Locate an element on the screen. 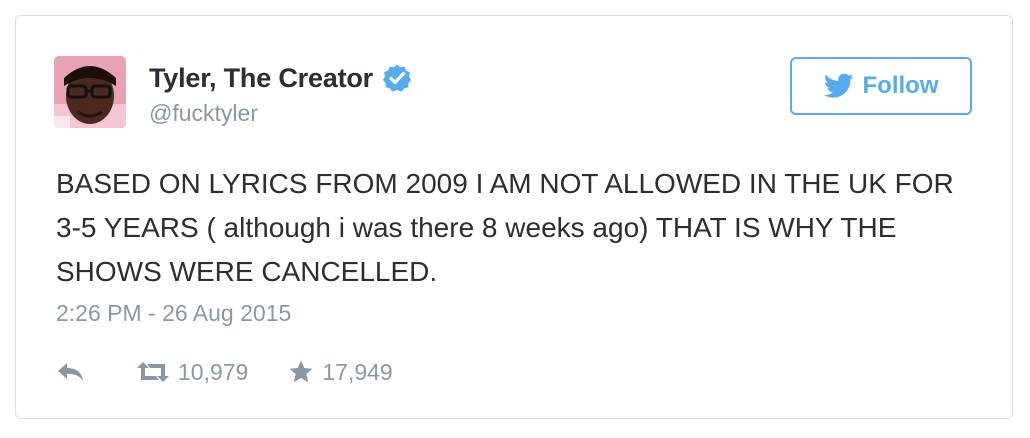 The image size is (1030, 438). author-handle: @fucktyler is located at coordinates (203, 113).